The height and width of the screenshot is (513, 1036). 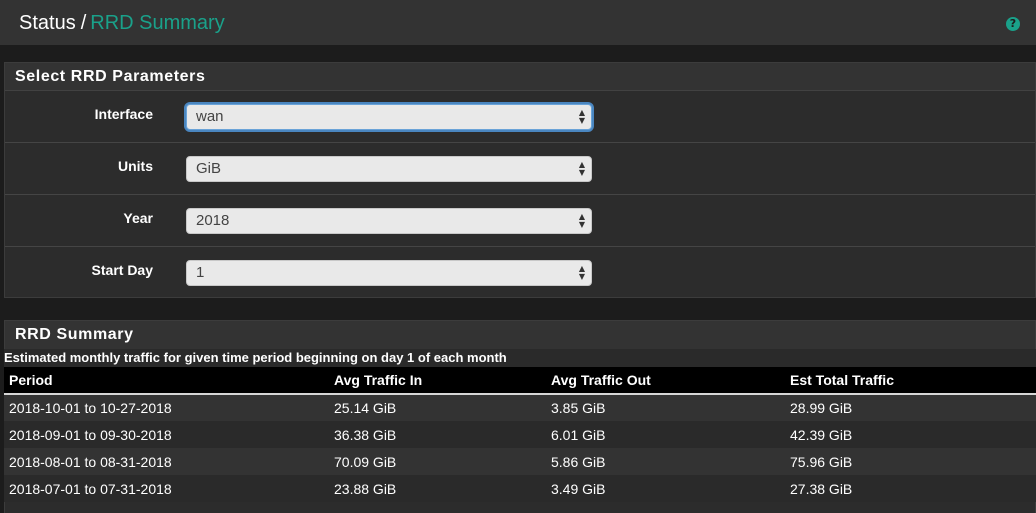 What do you see at coordinates (578, 488) in the screenshot?
I see `cell-avg-out: 3.49 GiB` at bounding box center [578, 488].